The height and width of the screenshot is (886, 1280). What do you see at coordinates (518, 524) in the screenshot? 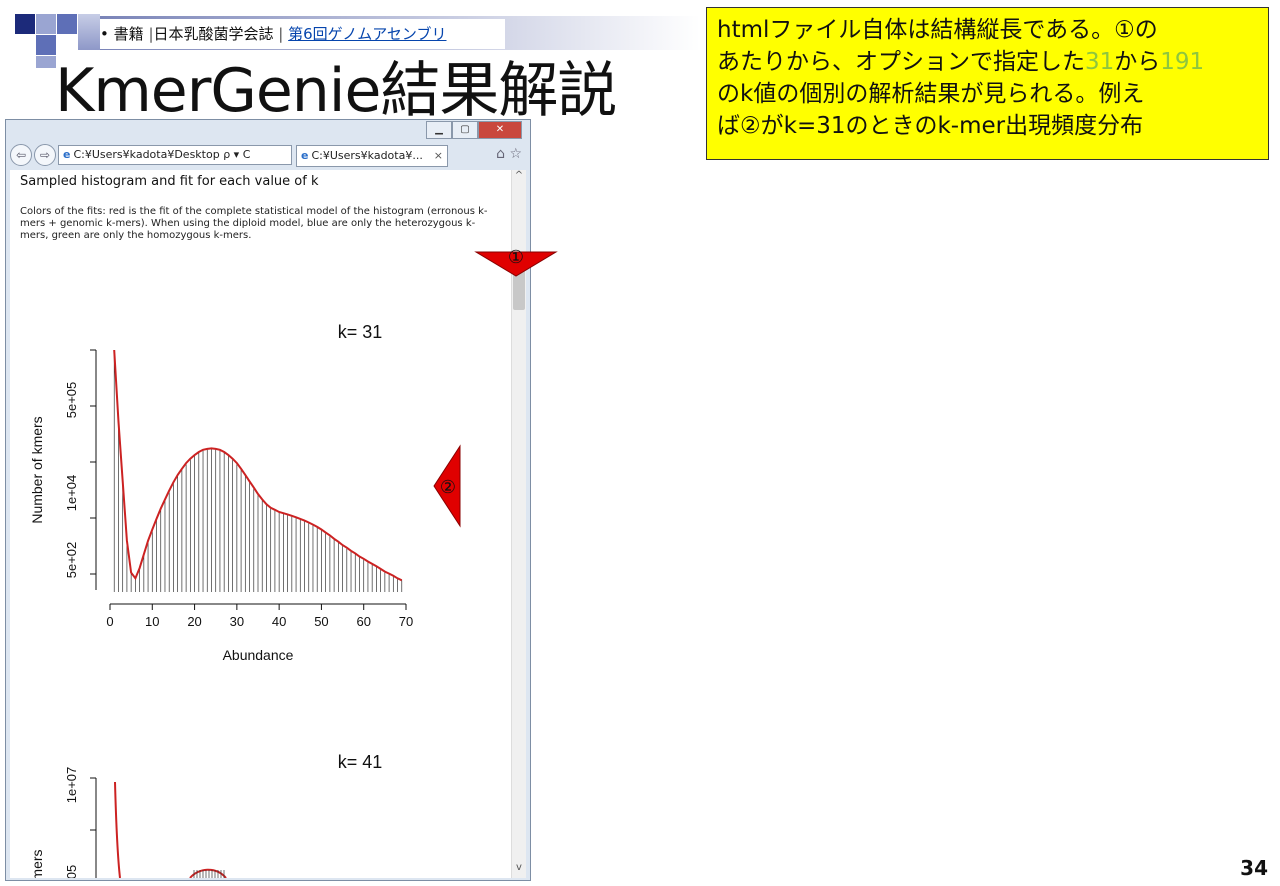
I see `vertical-scrollbar: ^ v` at bounding box center [518, 524].